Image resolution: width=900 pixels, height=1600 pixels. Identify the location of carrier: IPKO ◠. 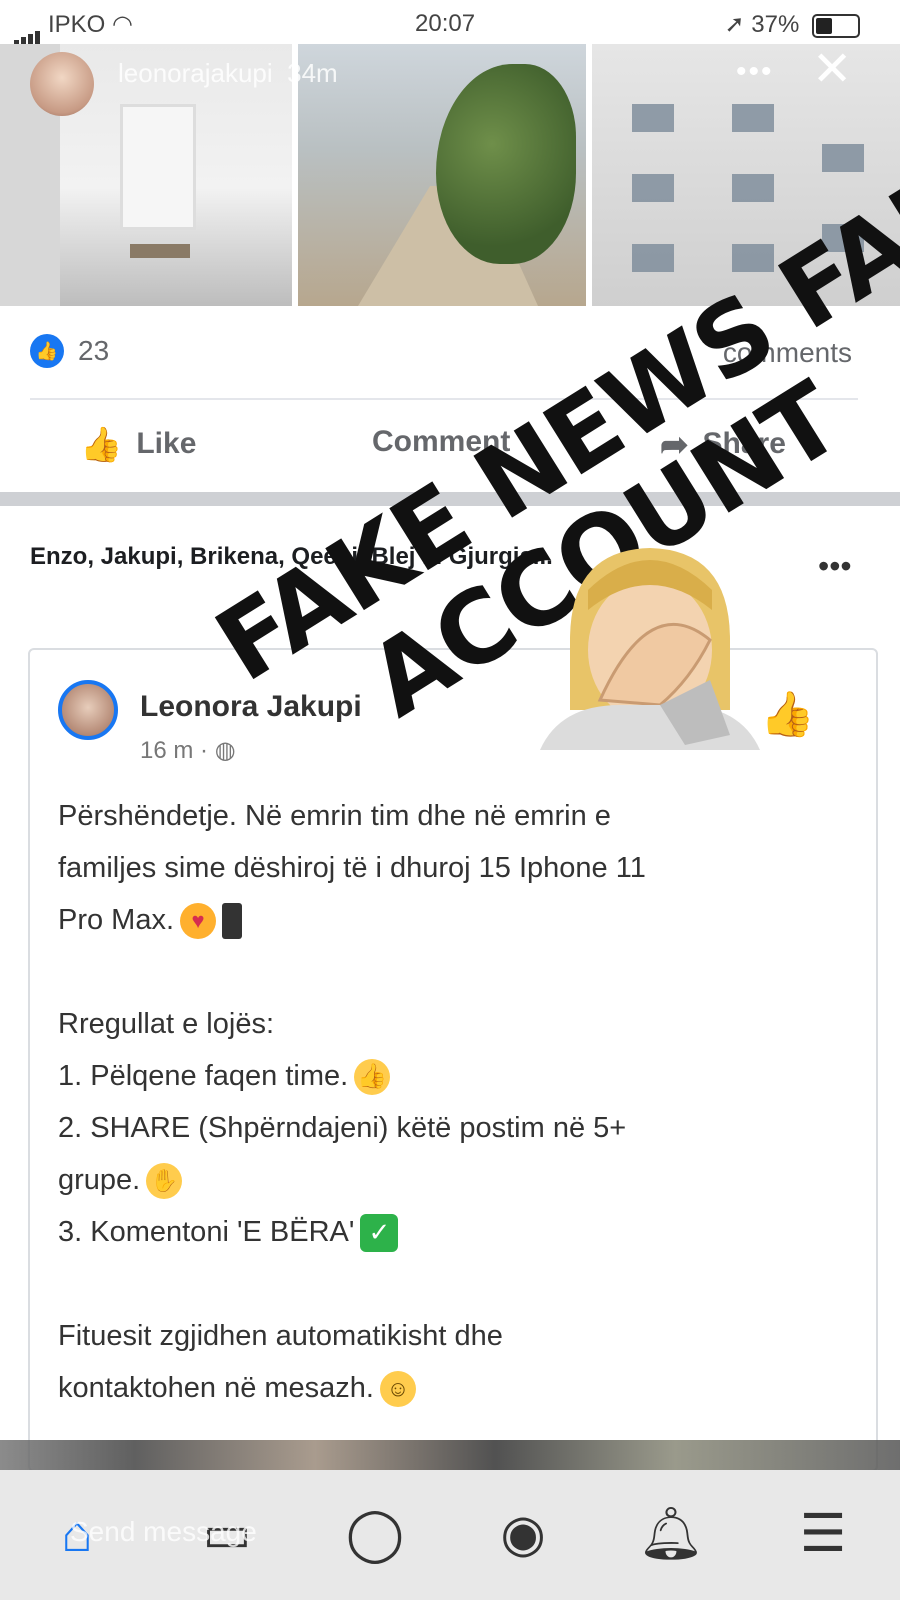
(73, 28).